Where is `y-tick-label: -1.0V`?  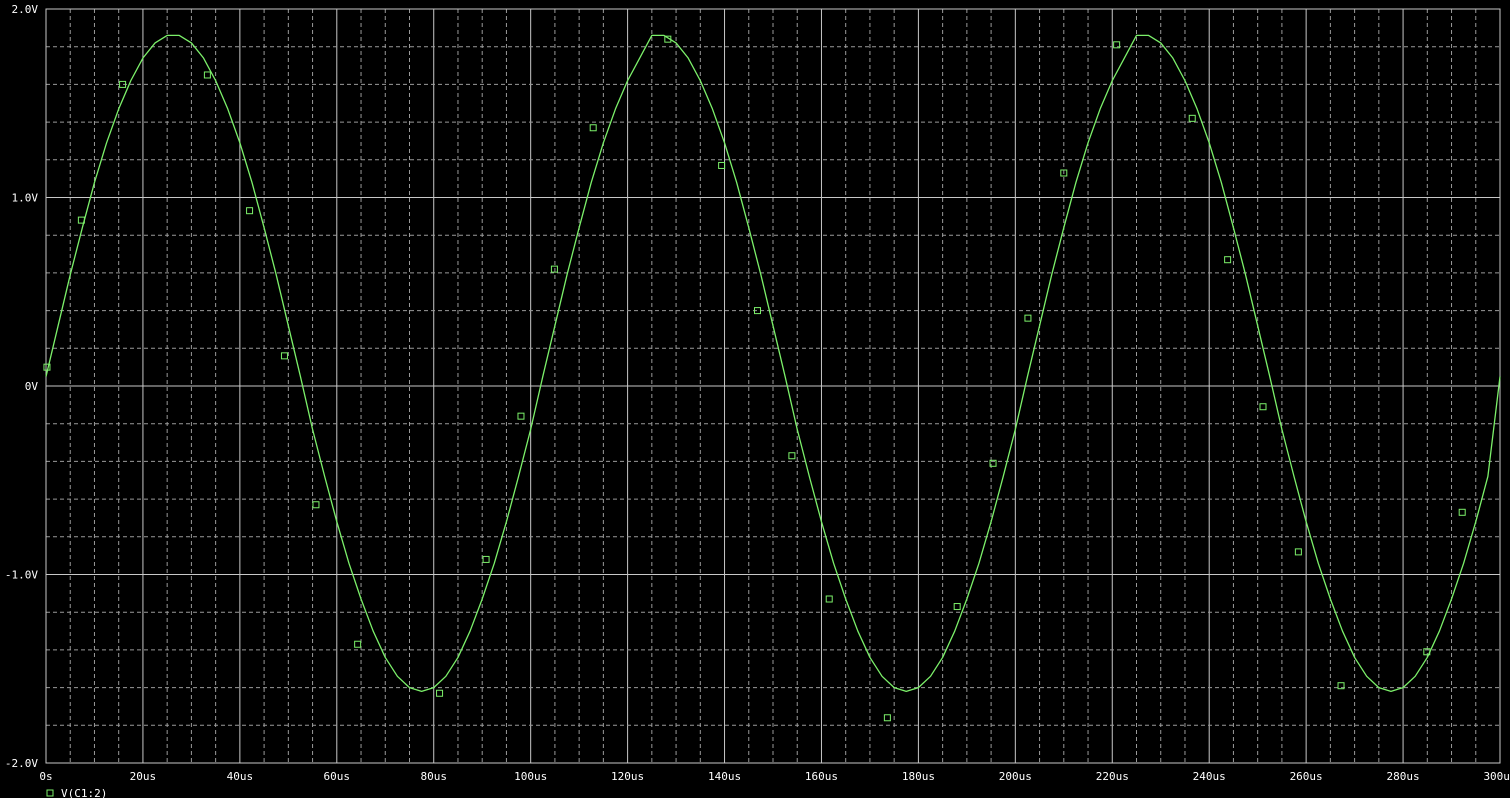 y-tick-label: -1.0V is located at coordinates (21, 575).